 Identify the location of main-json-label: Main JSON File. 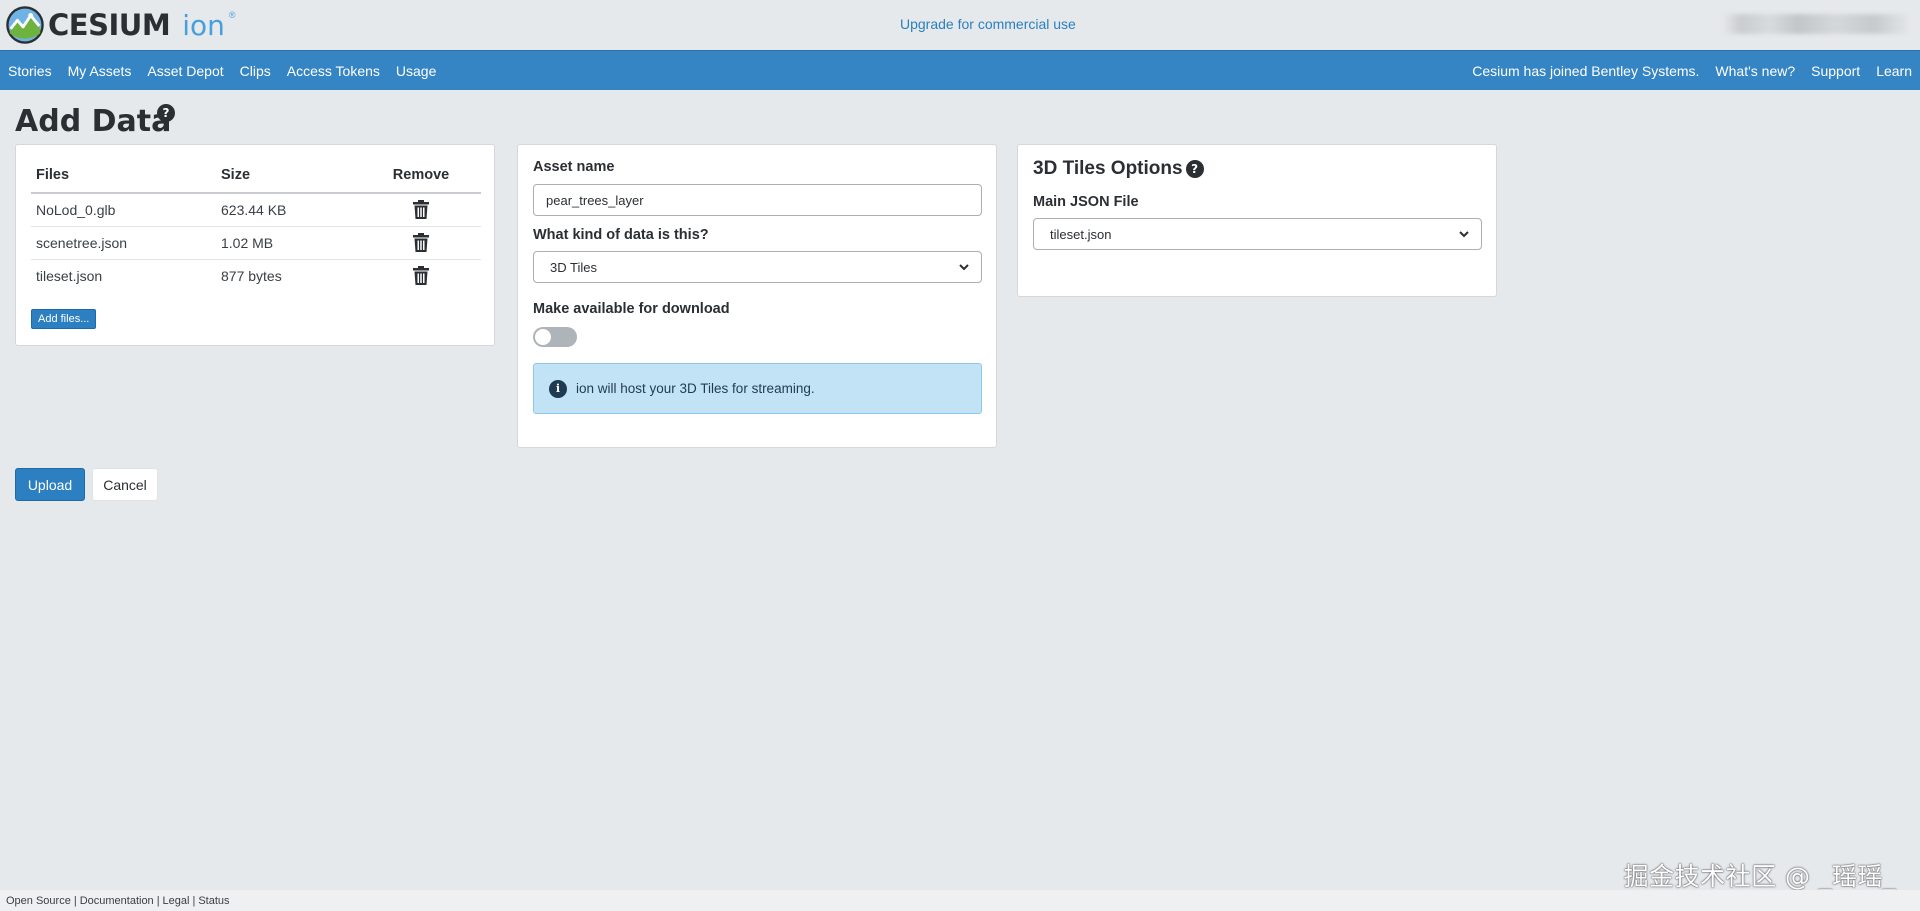
(1086, 202).